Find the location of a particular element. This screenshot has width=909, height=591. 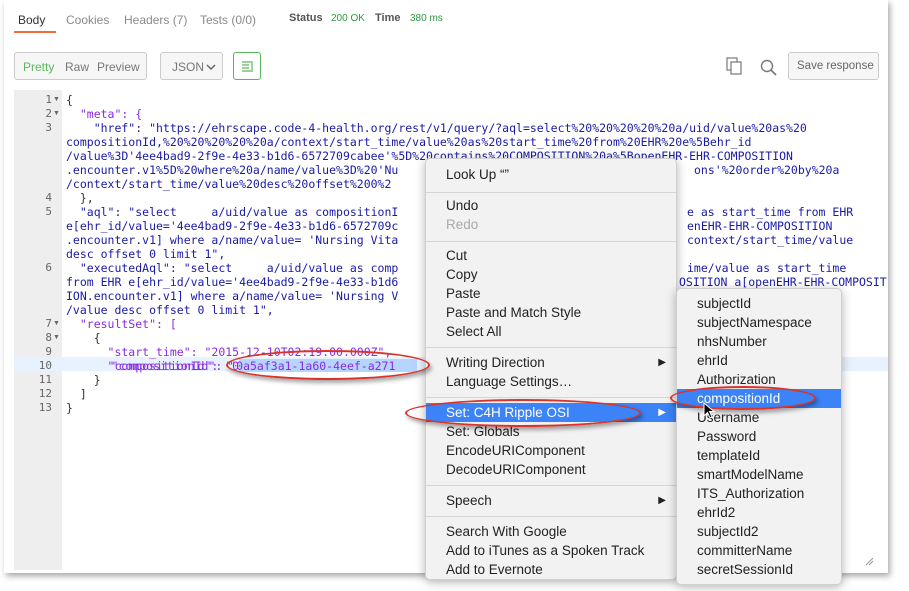

menu-item-add-evernote: Add to Evernote is located at coordinates (551, 569).